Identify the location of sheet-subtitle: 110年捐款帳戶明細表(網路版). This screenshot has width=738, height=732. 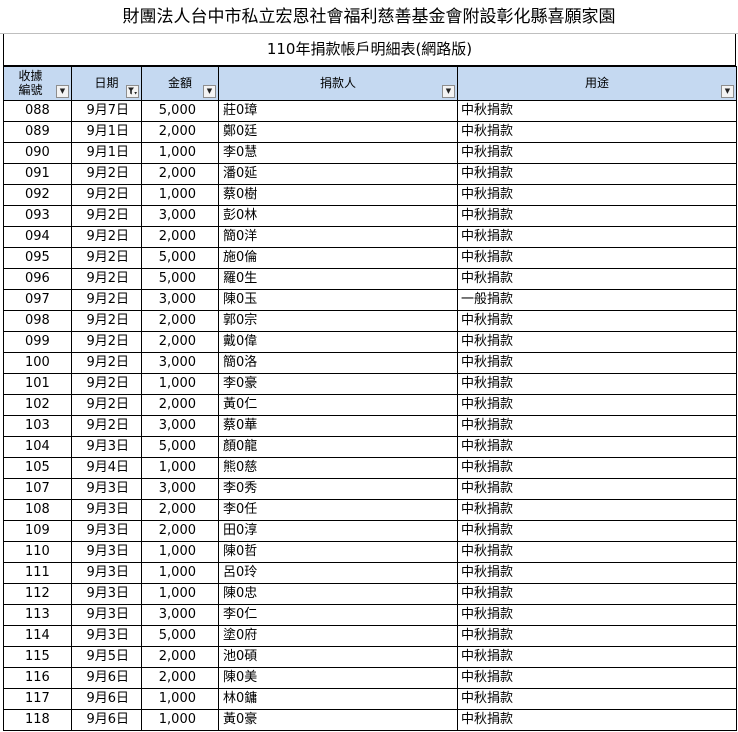
(369, 50).